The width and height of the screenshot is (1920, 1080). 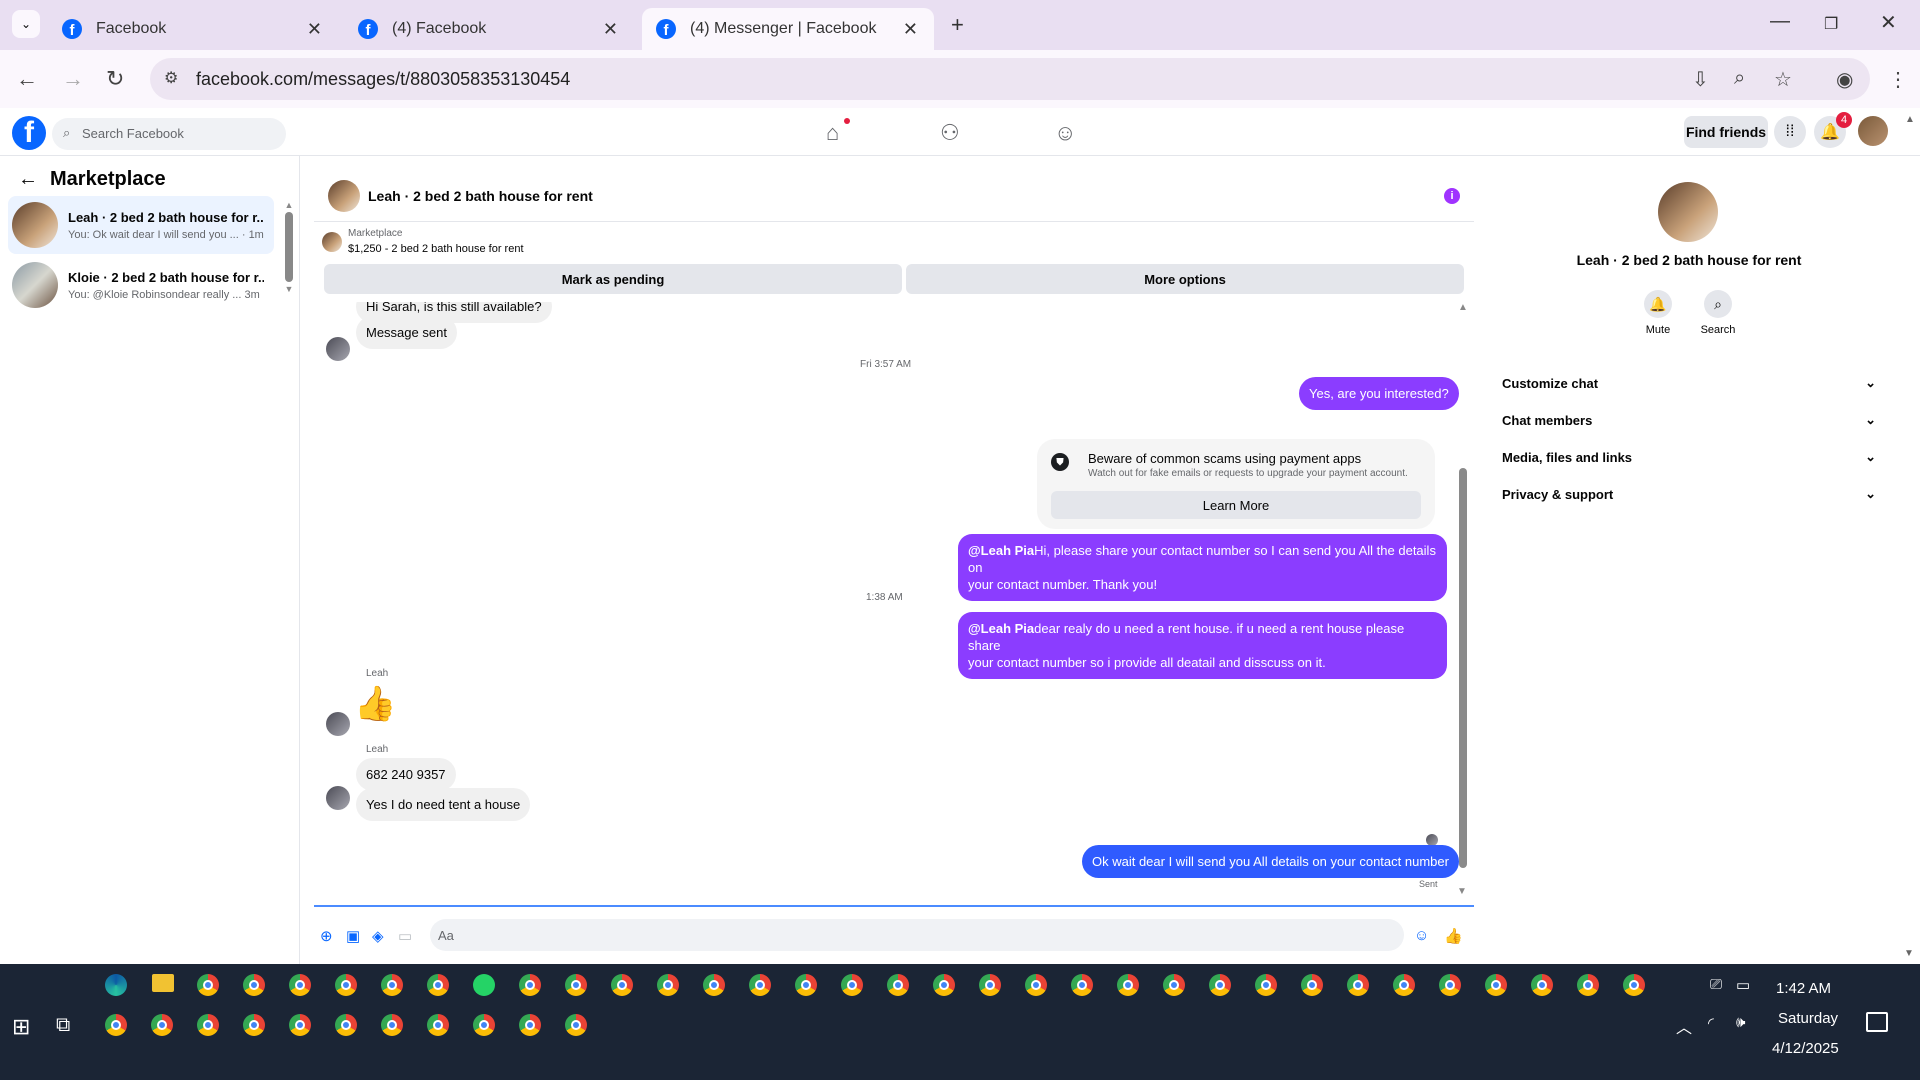 I want to click on sidebar-scrollbar: ▲ ▼, so click(x=289, y=247).